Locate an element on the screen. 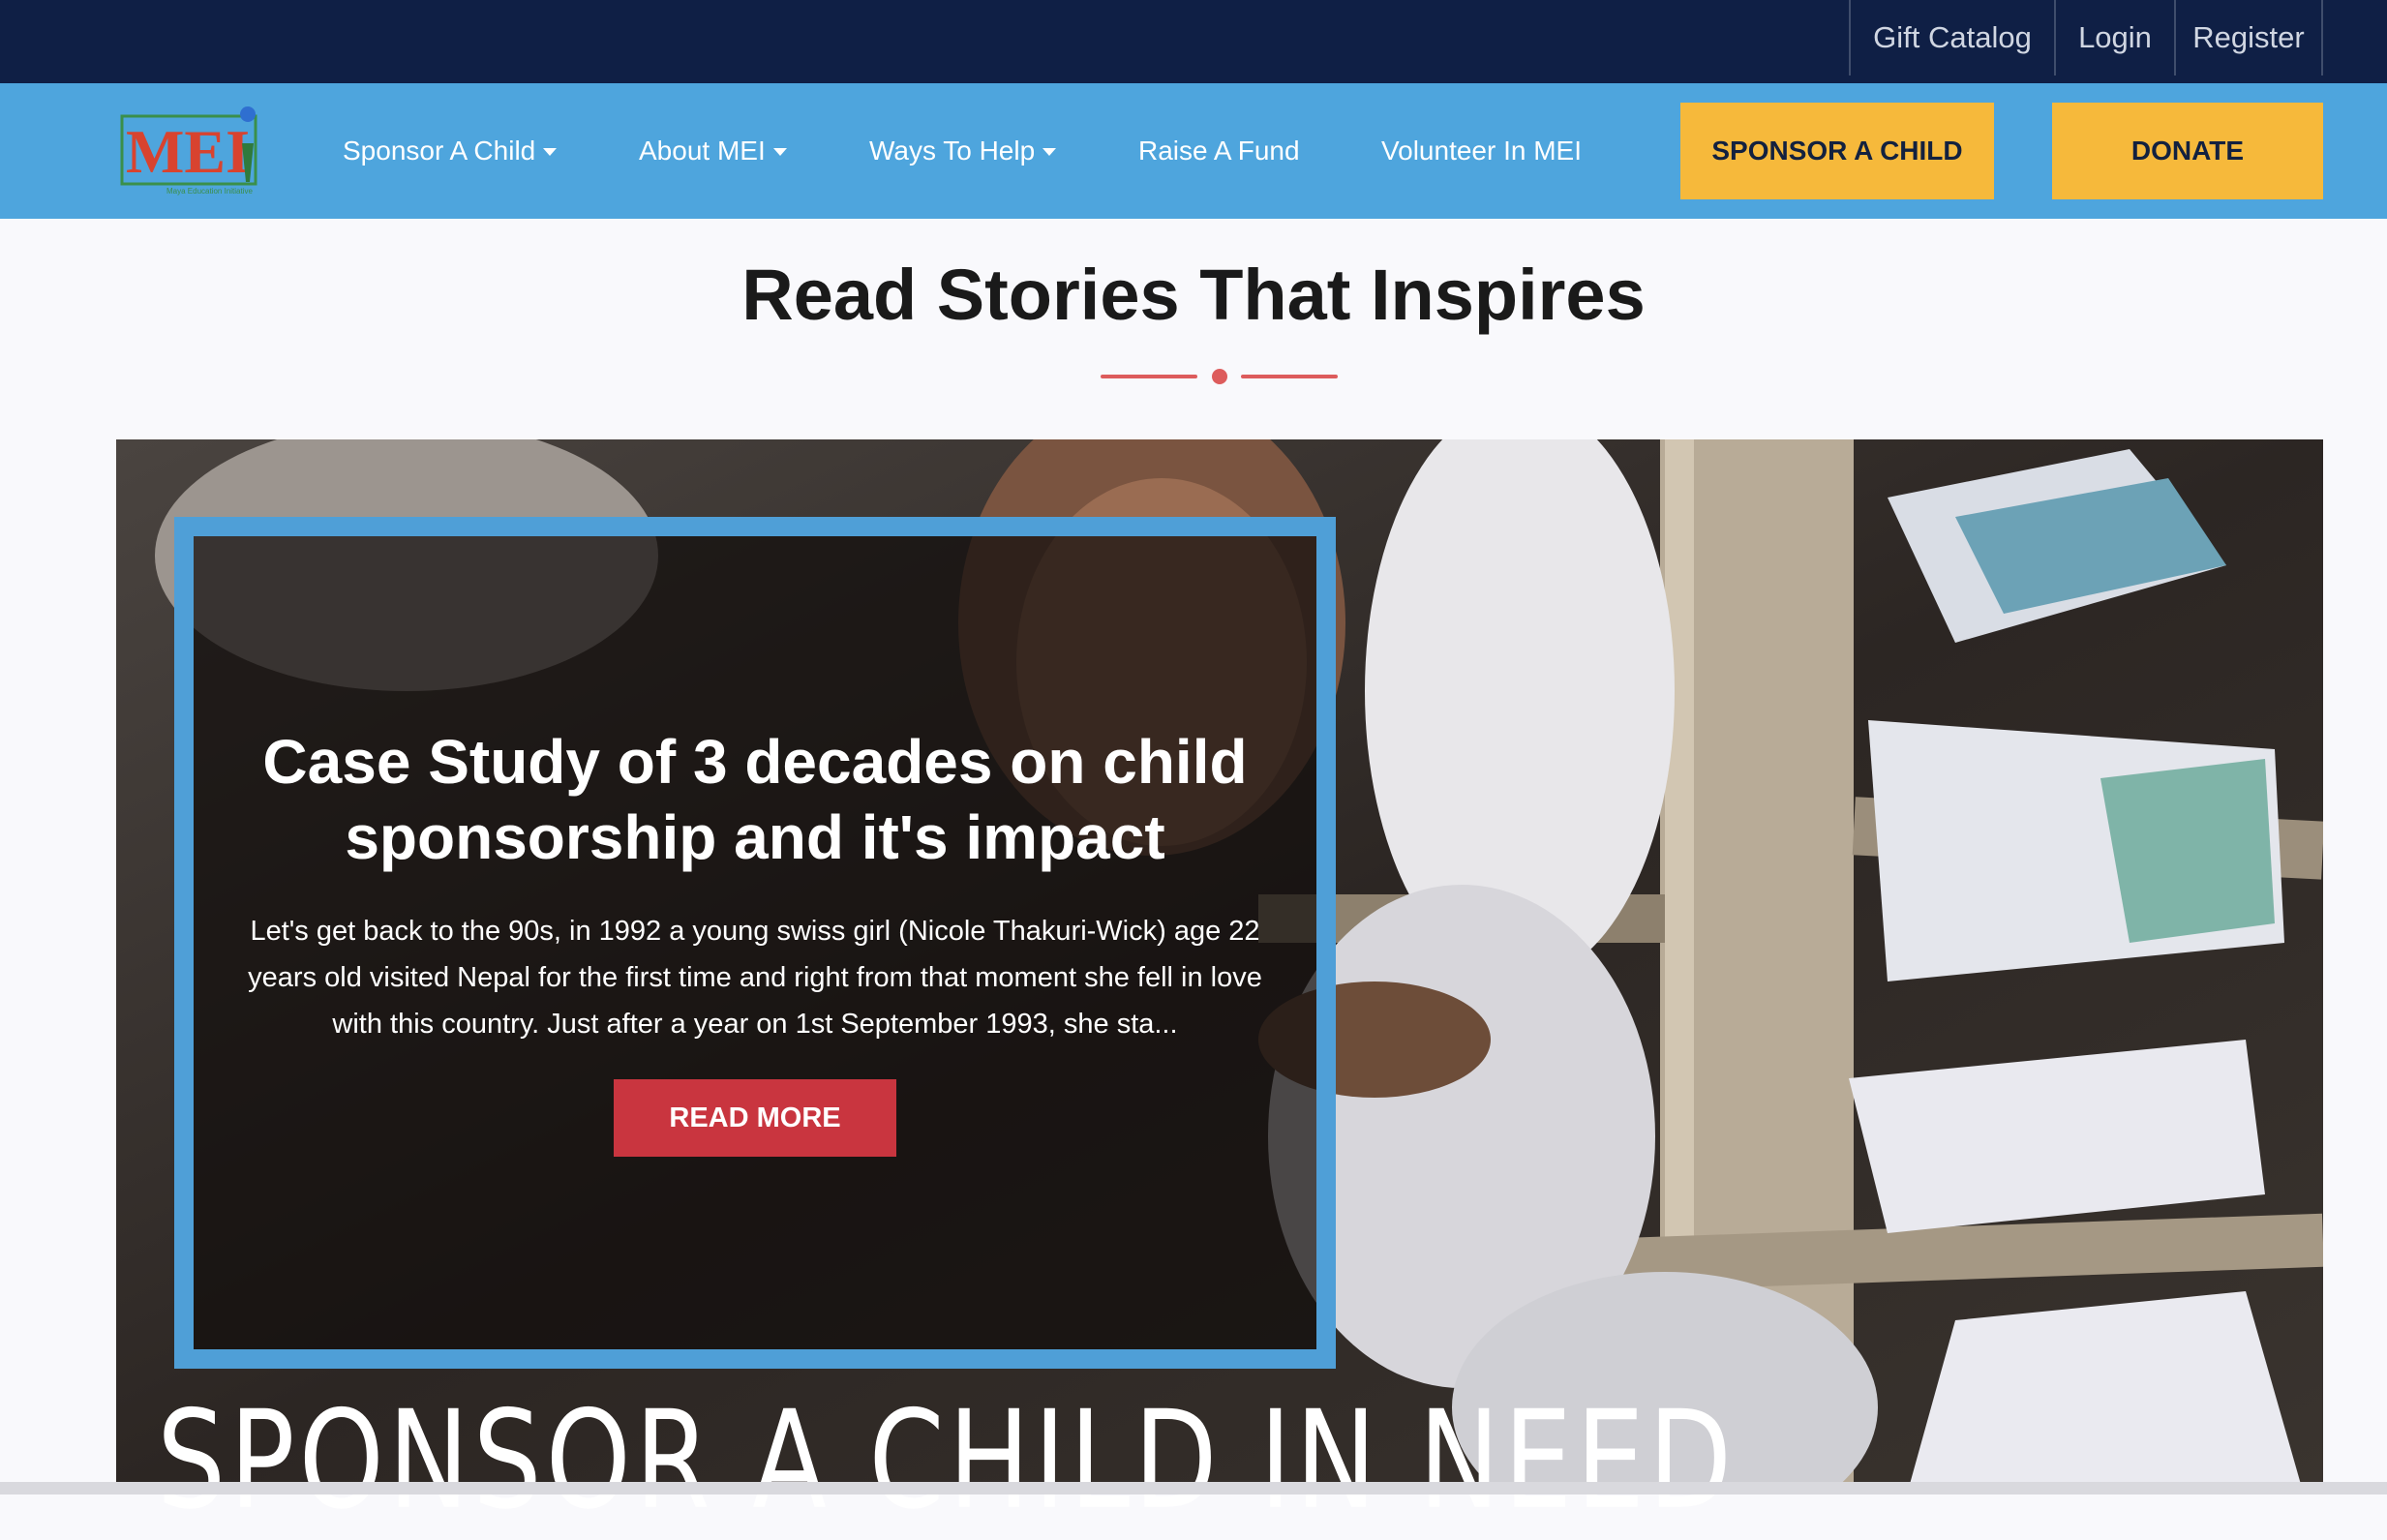 This screenshot has height=1540, width=2387. nav-ways-to-help-label: Ways To Help is located at coordinates (952, 151).